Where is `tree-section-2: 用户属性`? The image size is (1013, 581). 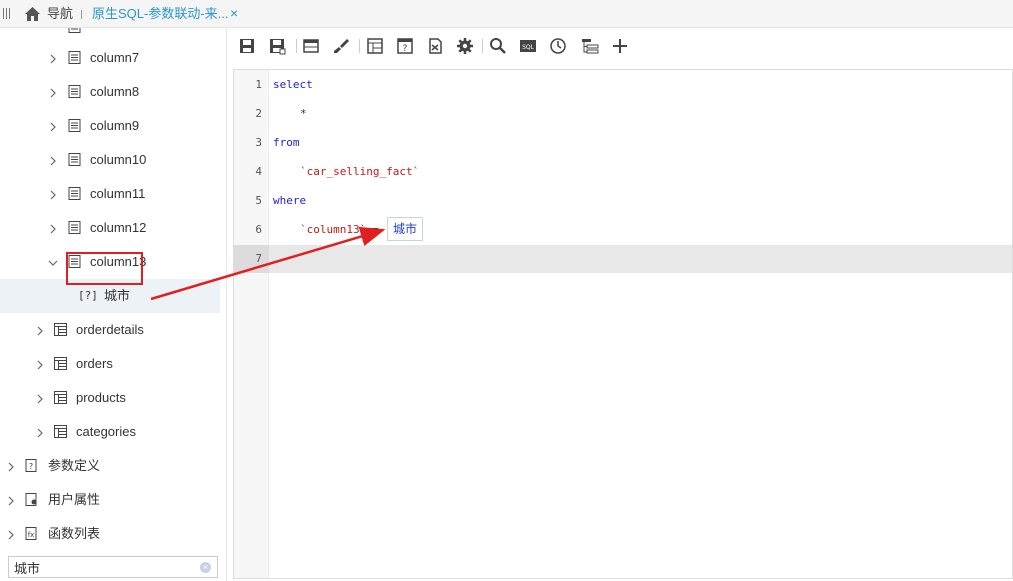 tree-section-2: 用户属性 is located at coordinates (110, 500).